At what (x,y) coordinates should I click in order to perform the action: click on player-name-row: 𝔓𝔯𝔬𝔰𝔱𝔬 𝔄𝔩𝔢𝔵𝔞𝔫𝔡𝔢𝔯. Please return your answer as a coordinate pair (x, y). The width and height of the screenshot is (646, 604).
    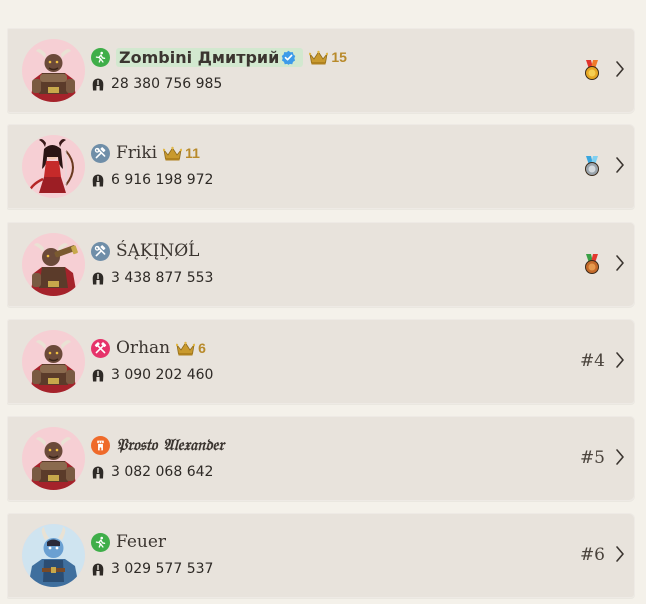
    Looking at the image, I should click on (157, 445).